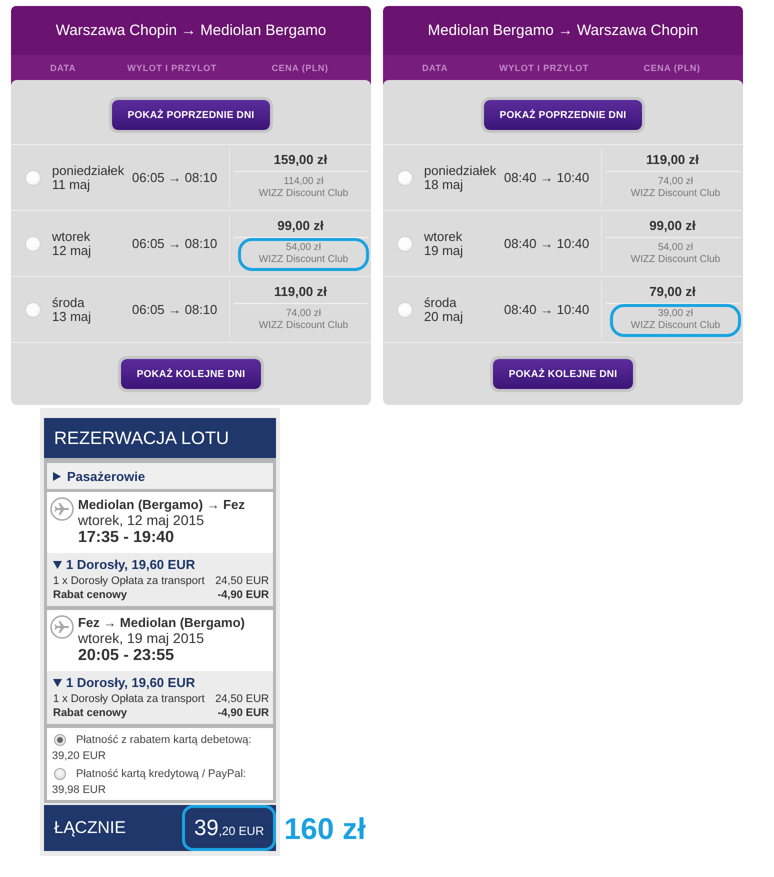 The height and width of the screenshot is (877, 774). What do you see at coordinates (161, 504) in the screenshot?
I see `flight-route: Mediolan (Bergamo) → Fez` at bounding box center [161, 504].